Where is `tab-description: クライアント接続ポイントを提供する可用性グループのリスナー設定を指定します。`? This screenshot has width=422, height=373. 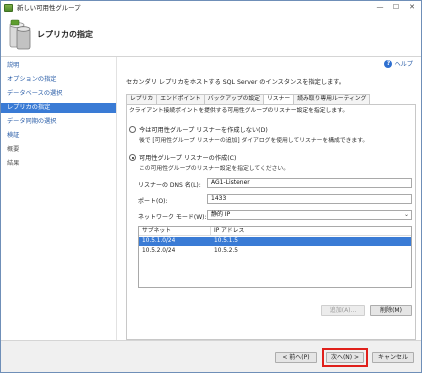 tab-description: クライアント接続ポイントを提供する可用性グループのリスナー設定を指定します。 is located at coordinates (239, 111).